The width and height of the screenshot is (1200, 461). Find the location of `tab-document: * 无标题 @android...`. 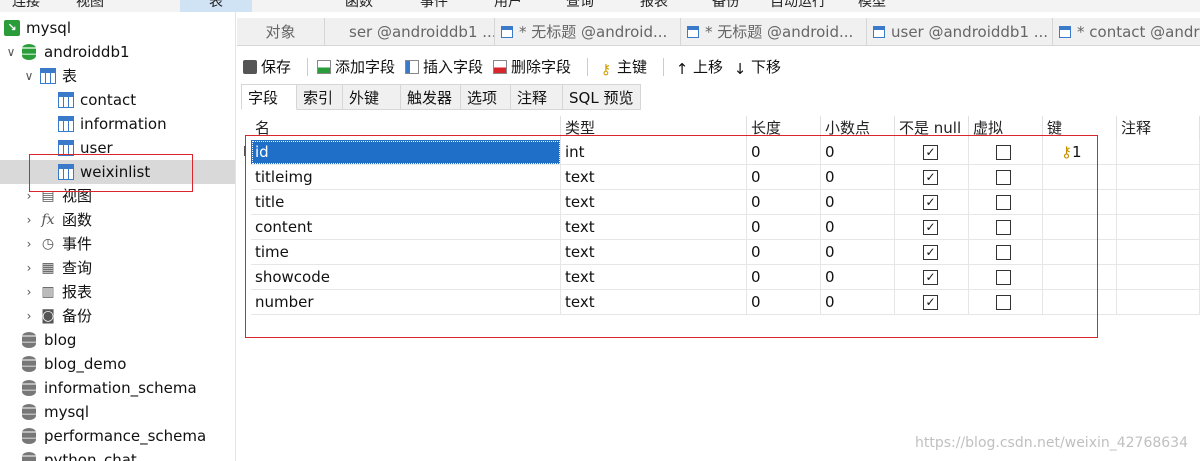

tab-document: * 无标题 @android... is located at coordinates (774, 31).